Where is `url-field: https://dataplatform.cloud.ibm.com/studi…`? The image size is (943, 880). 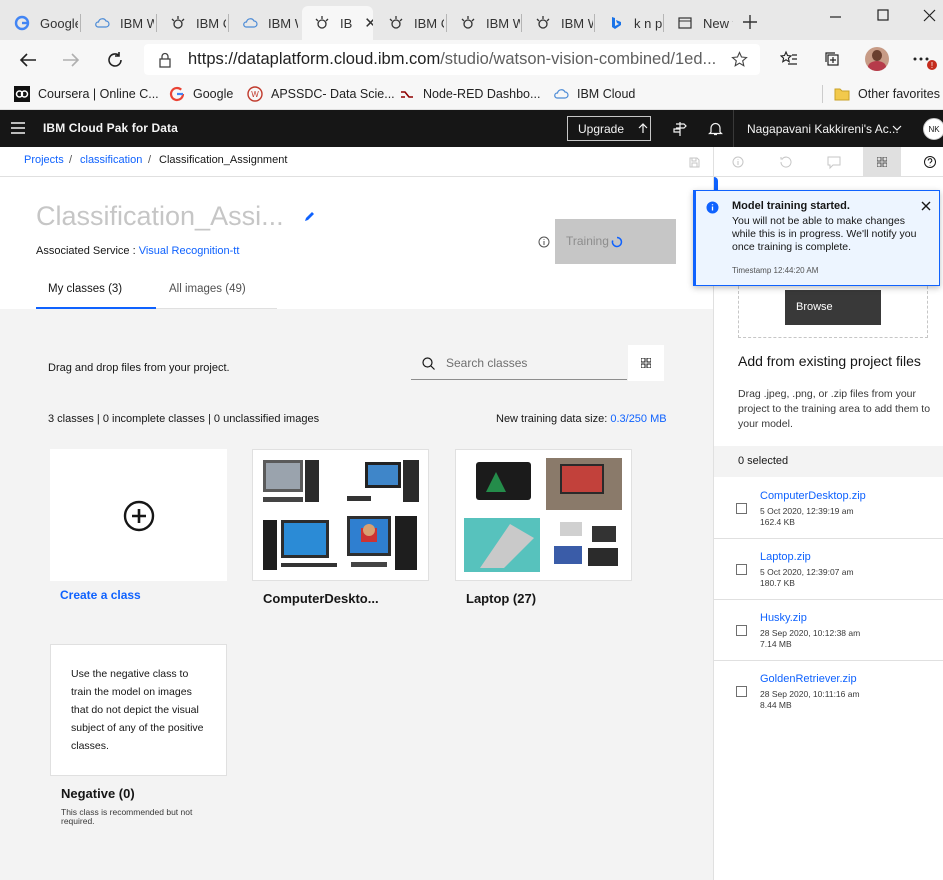
url-field: https://dataplatform.cloud.ibm.com/studi… is located at coordinates (452, 59).